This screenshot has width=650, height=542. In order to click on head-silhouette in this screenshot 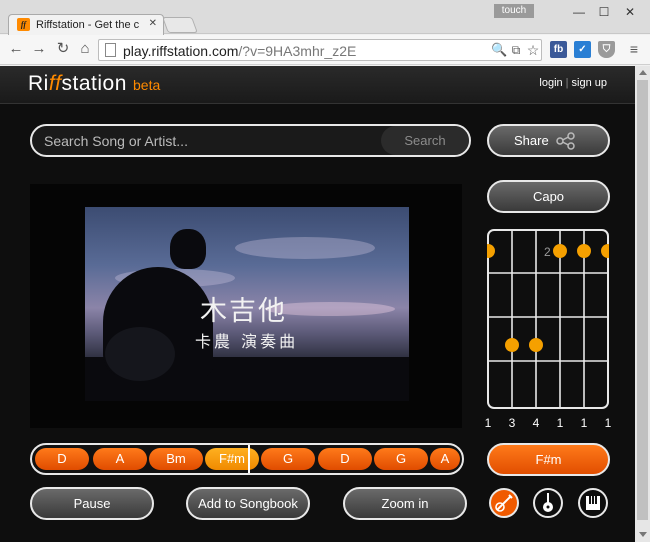, I will do `click(188, 249)`.